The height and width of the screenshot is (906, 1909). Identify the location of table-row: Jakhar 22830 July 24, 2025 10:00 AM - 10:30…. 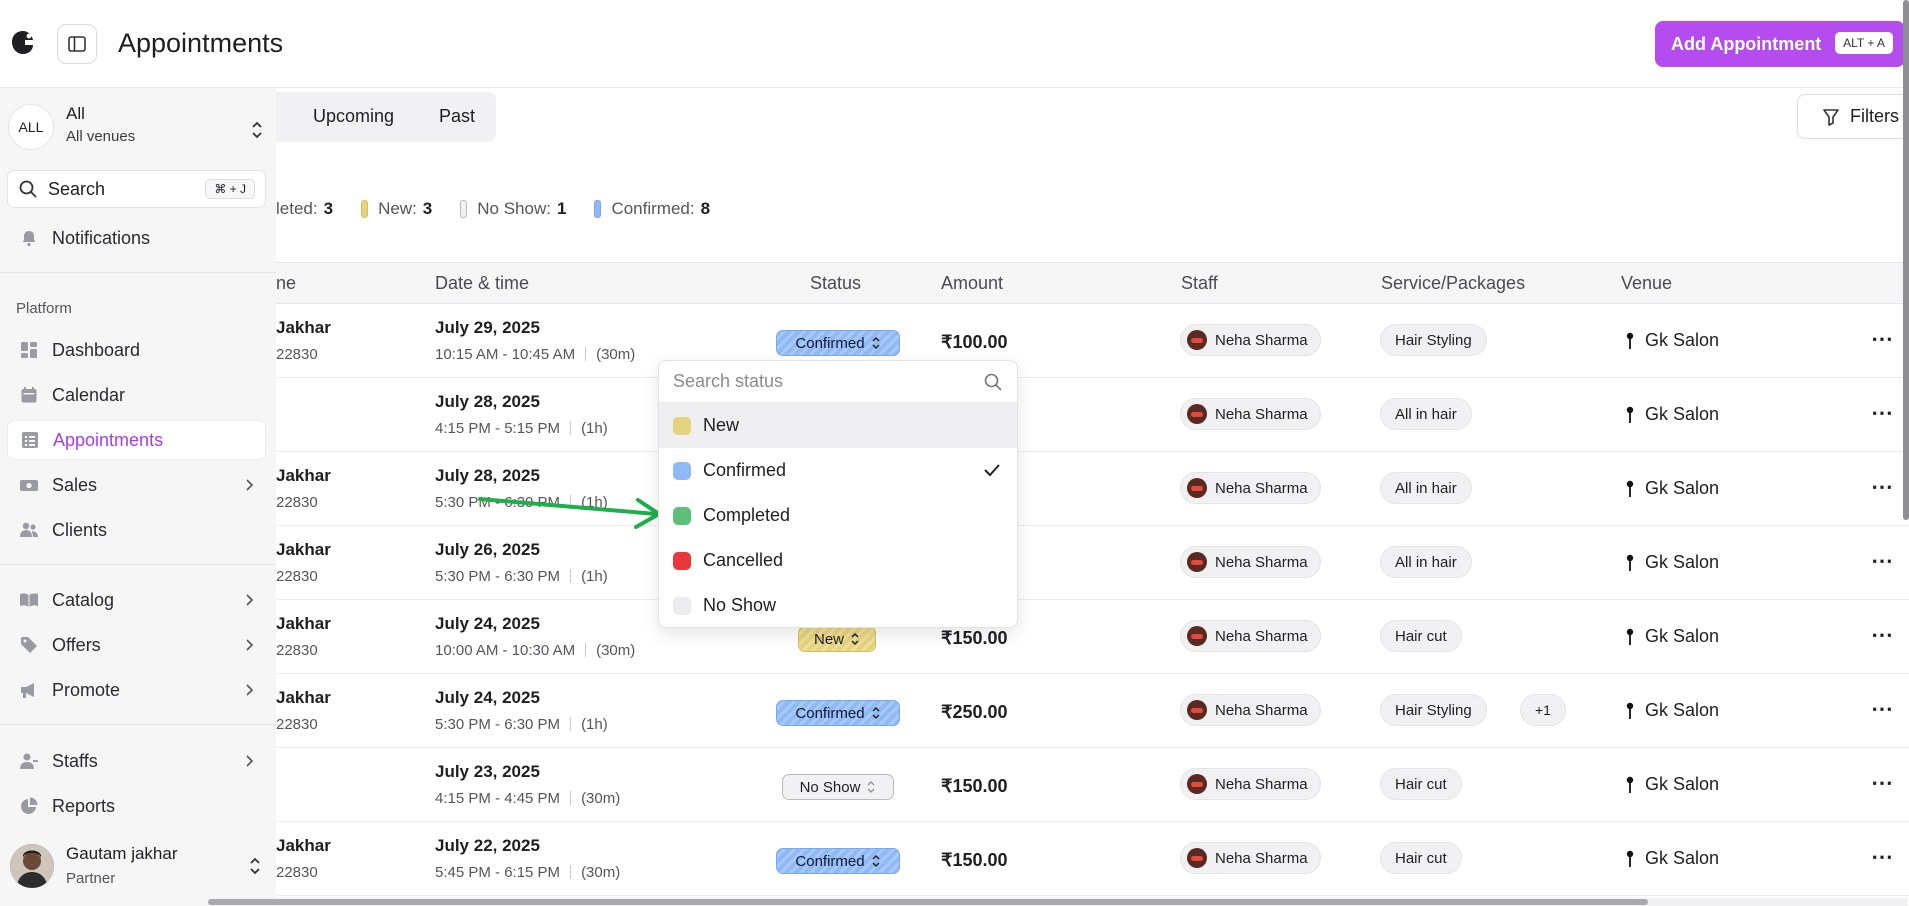
(1092, 637).